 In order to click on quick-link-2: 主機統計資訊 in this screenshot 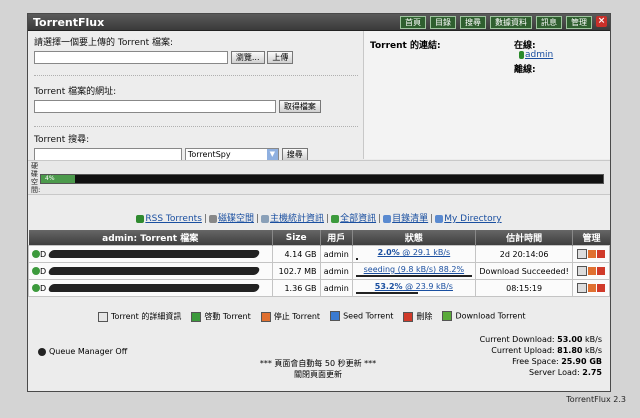, I will do `click(297, 219)`.